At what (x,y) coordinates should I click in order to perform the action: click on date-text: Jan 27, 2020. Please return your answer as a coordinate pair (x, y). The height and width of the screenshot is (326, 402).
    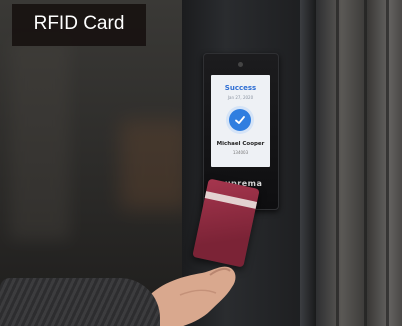
    Looking at the image, I should click on (240, 97).